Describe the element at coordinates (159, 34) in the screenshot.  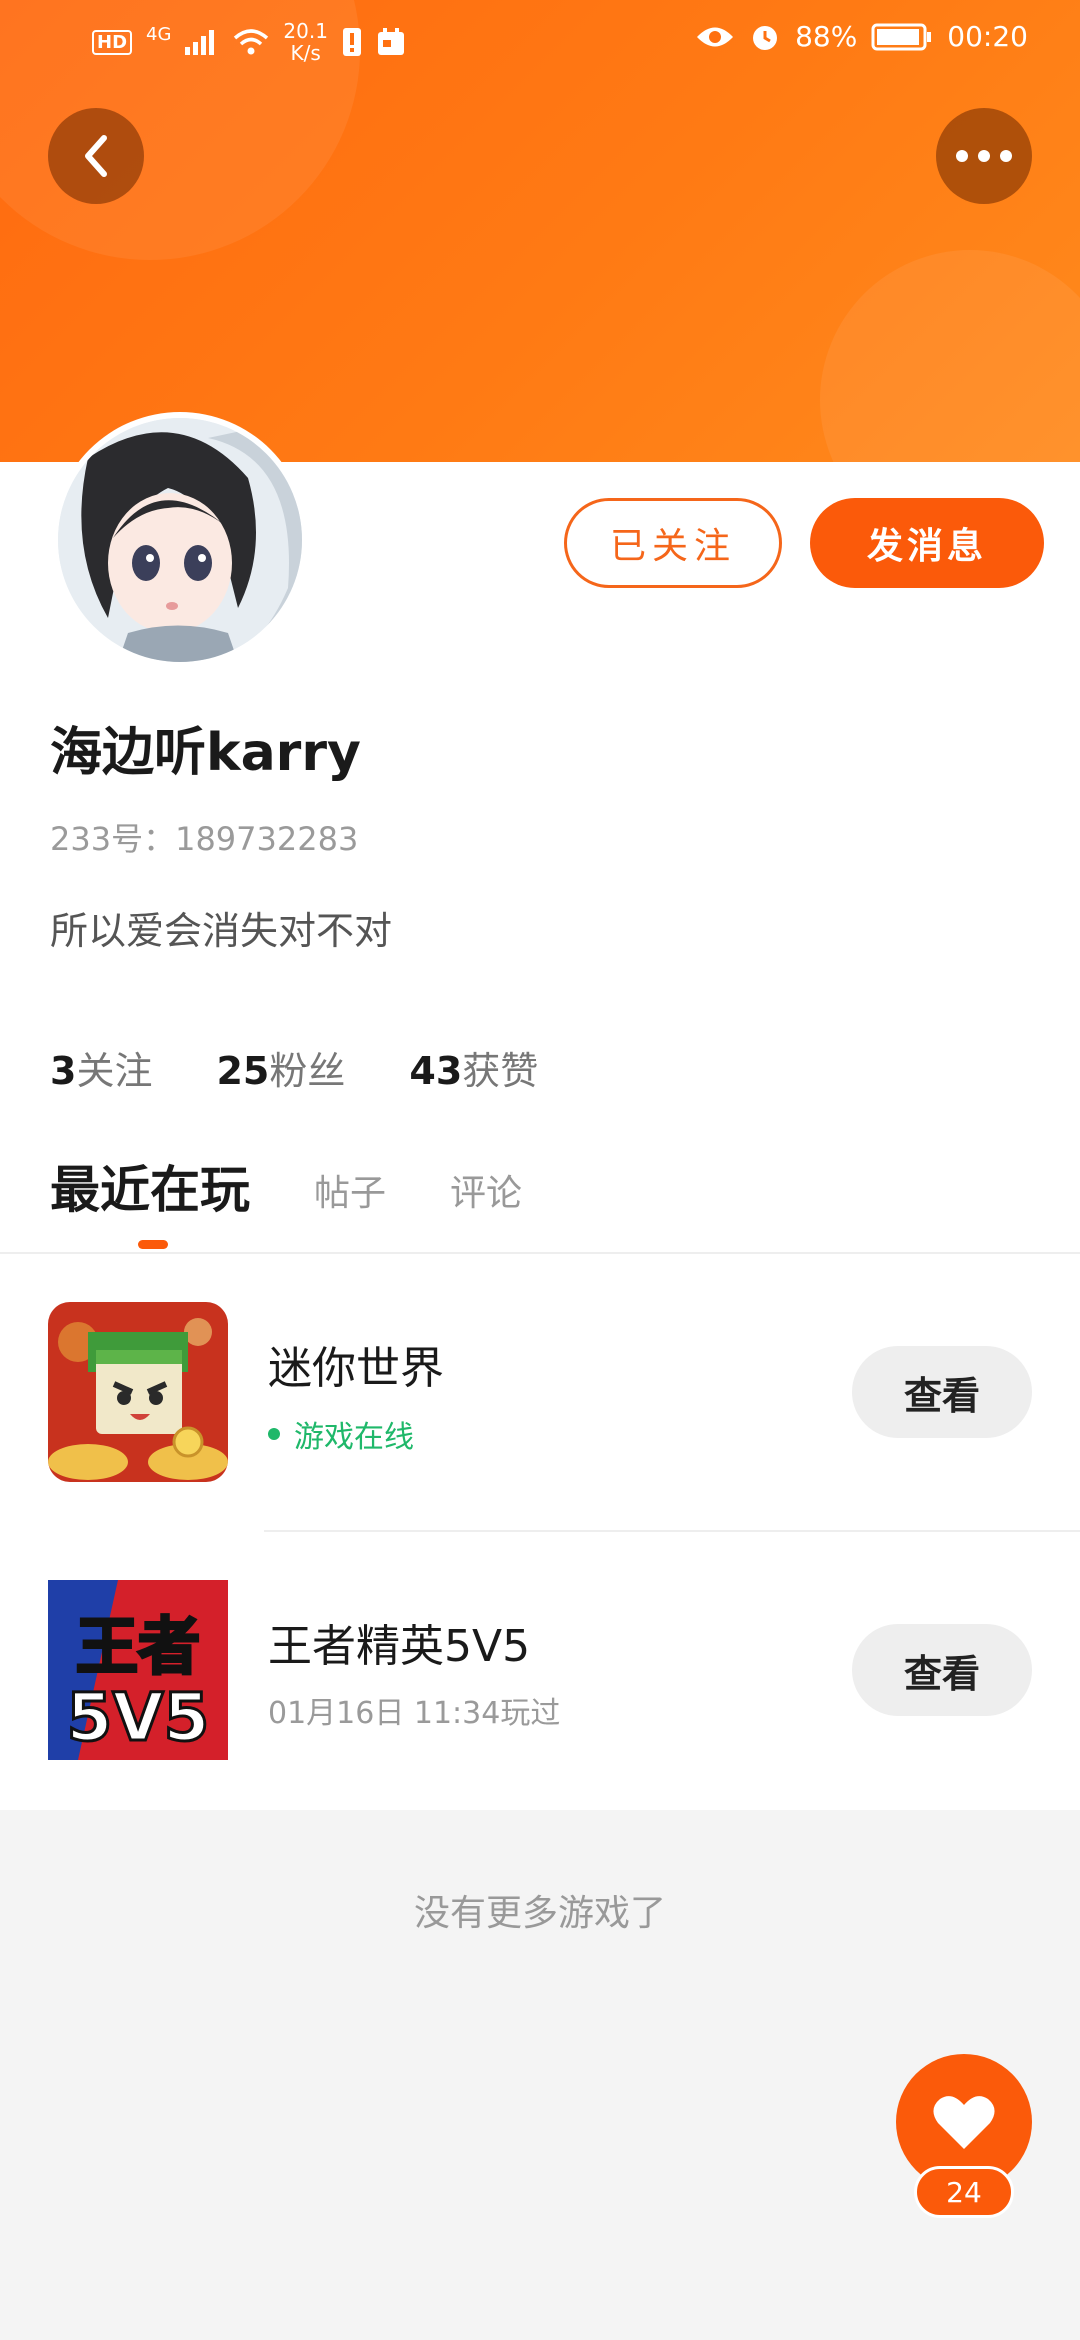
I see `network-type: 4G` at that location.